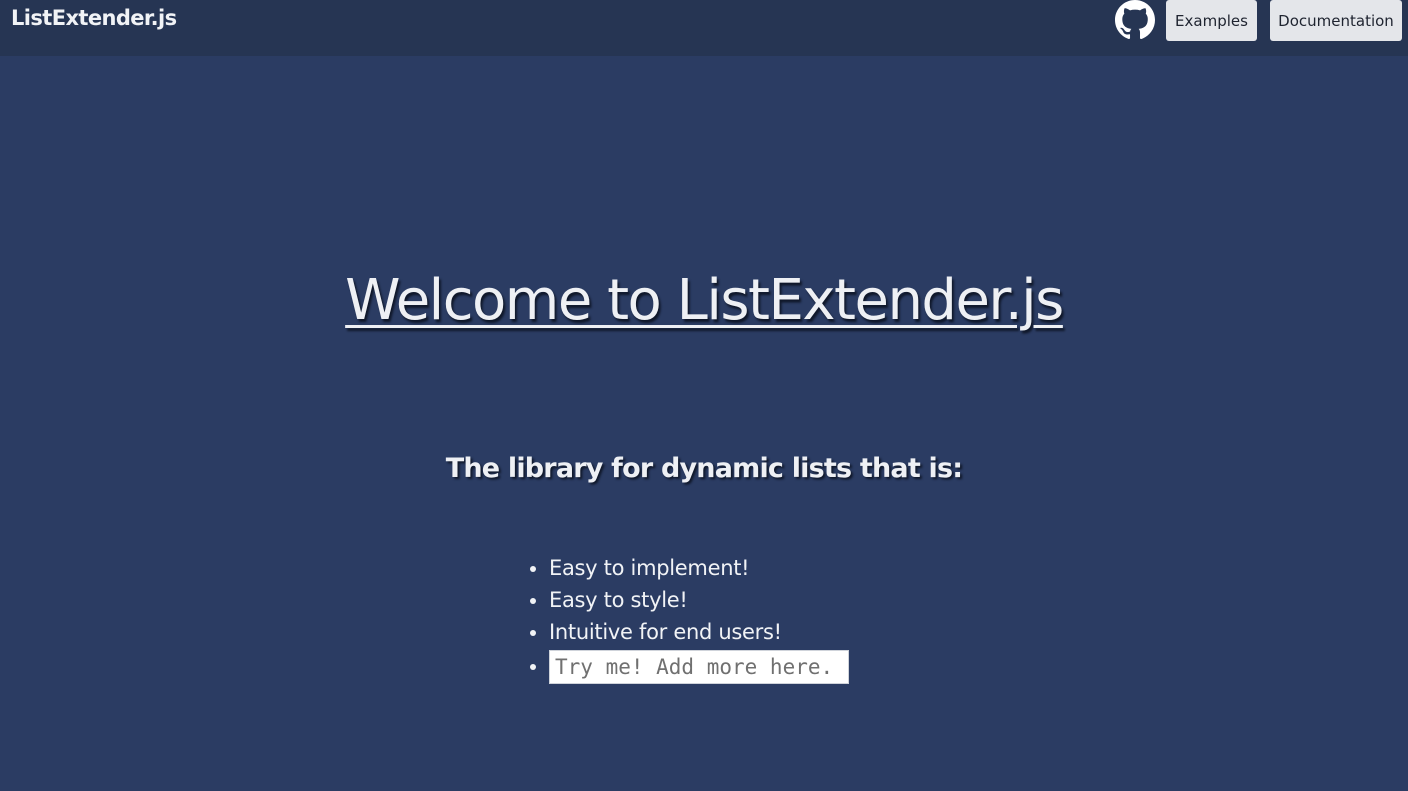  What do you see at coordinates (704, 300) in the screenshot?
I see `page-title: Welcome to ListExtender.js` at bounding box center [704, 300].